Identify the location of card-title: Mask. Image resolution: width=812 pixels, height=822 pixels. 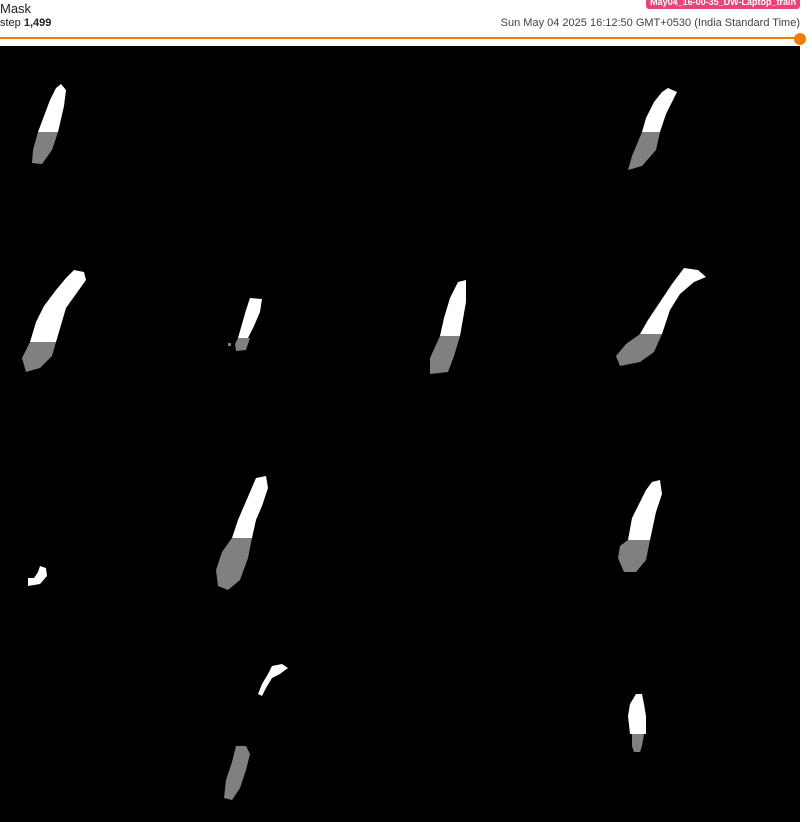
(16, 8).